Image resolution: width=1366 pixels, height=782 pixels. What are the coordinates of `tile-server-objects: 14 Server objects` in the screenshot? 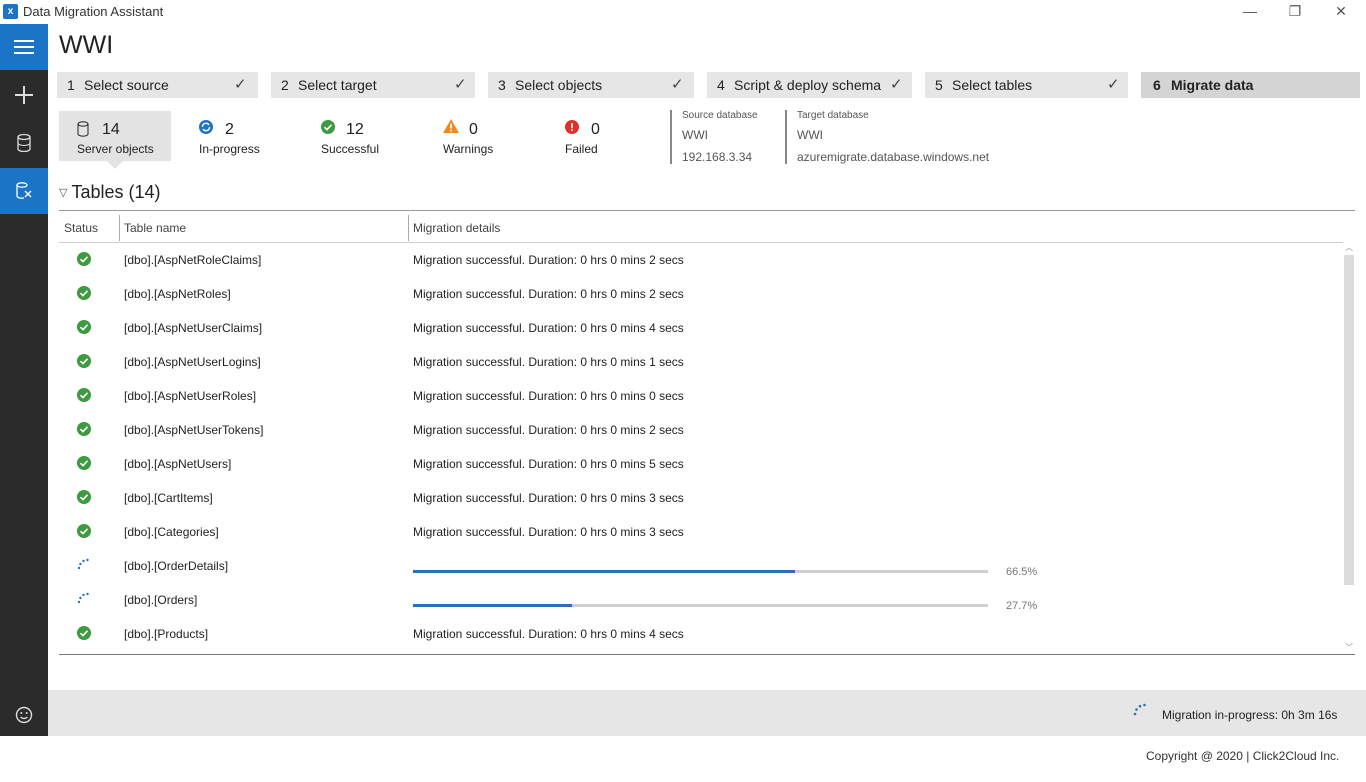 It's located at (115, 136).